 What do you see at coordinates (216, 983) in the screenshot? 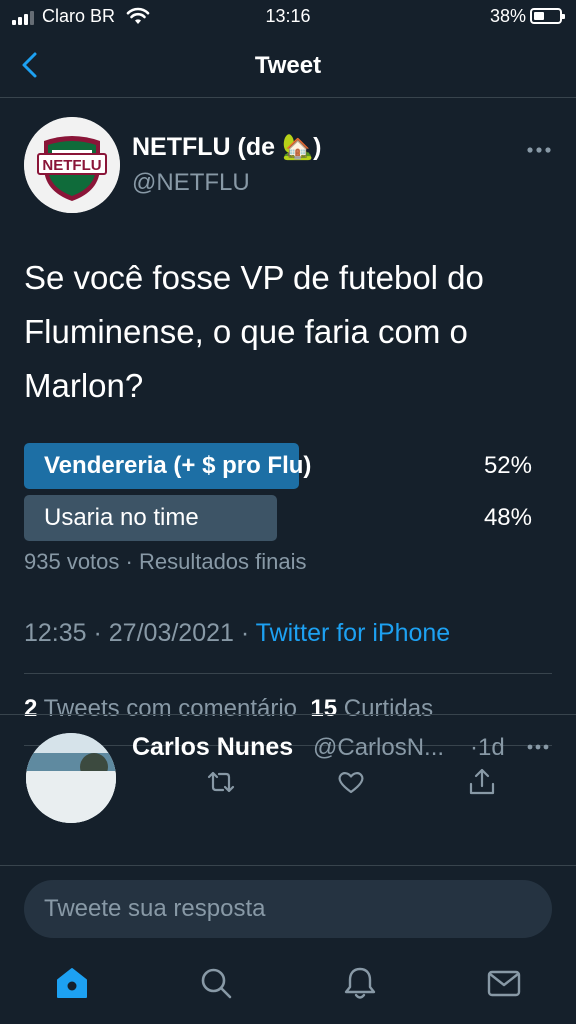
I see `search-icon` at bounding box center [216, 983].